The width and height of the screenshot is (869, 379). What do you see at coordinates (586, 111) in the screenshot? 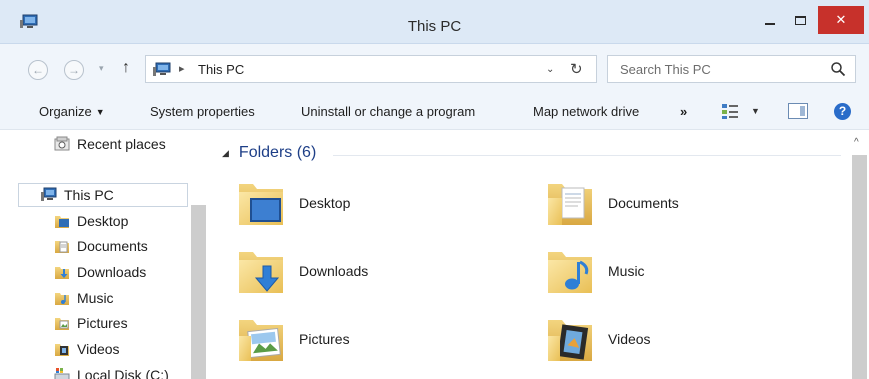
I see `map-network-drive-button: Map network drive` at bounding box center [586, 111].